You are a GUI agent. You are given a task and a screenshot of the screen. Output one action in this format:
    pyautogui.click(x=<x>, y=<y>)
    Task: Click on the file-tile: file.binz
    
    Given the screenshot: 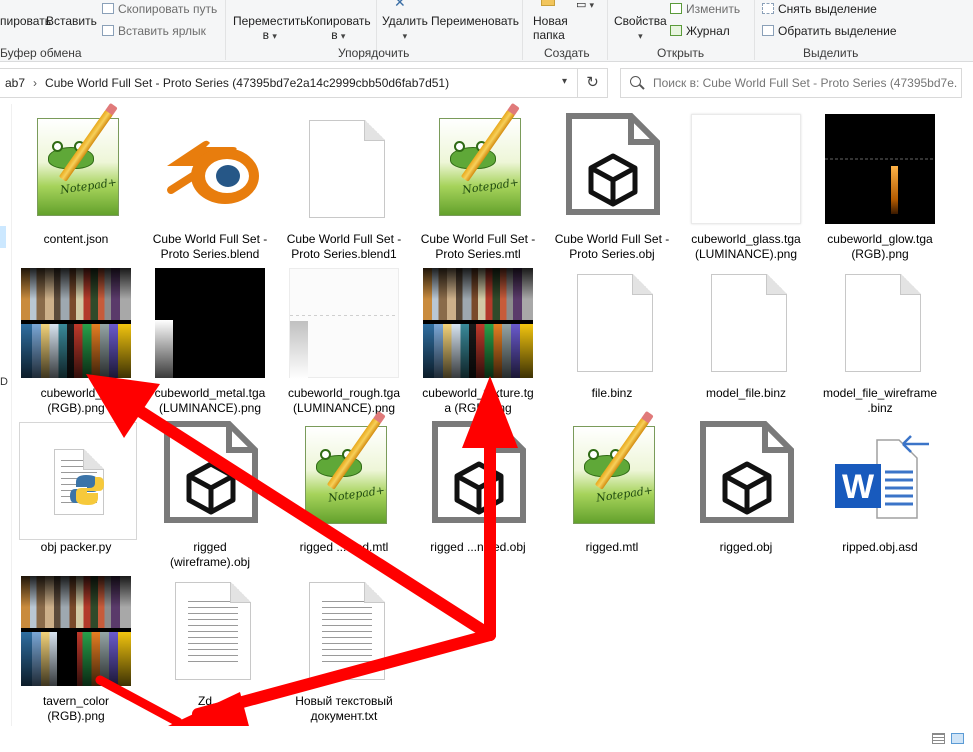 What is the action you would take?
    pyautogui.click(x=612, y=335)
    